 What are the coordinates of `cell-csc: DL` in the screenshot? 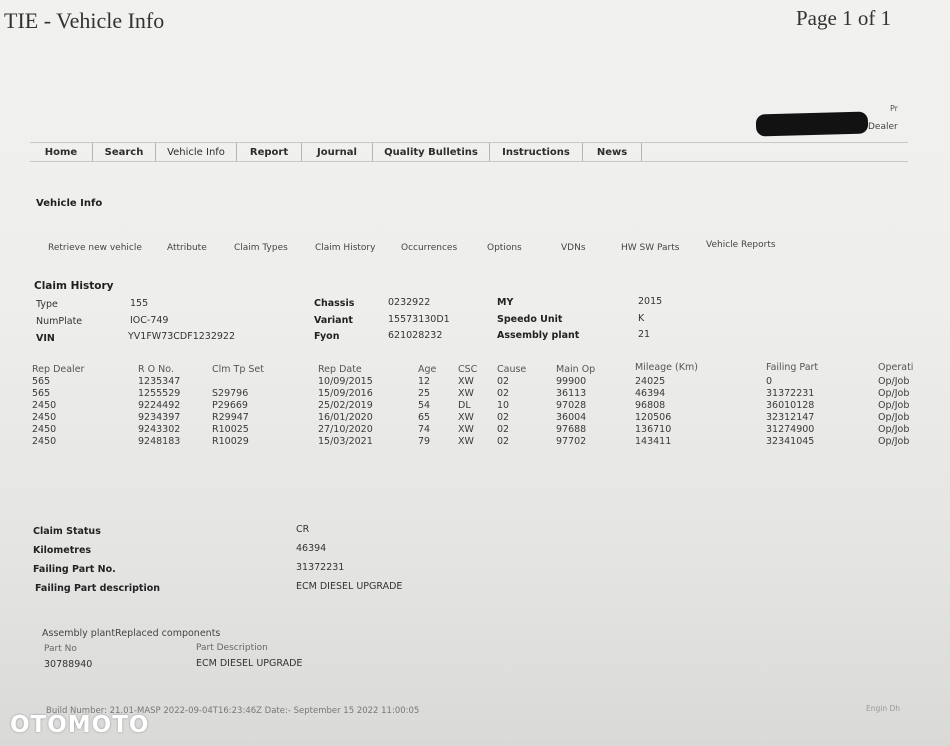 It's located at (464, 405).